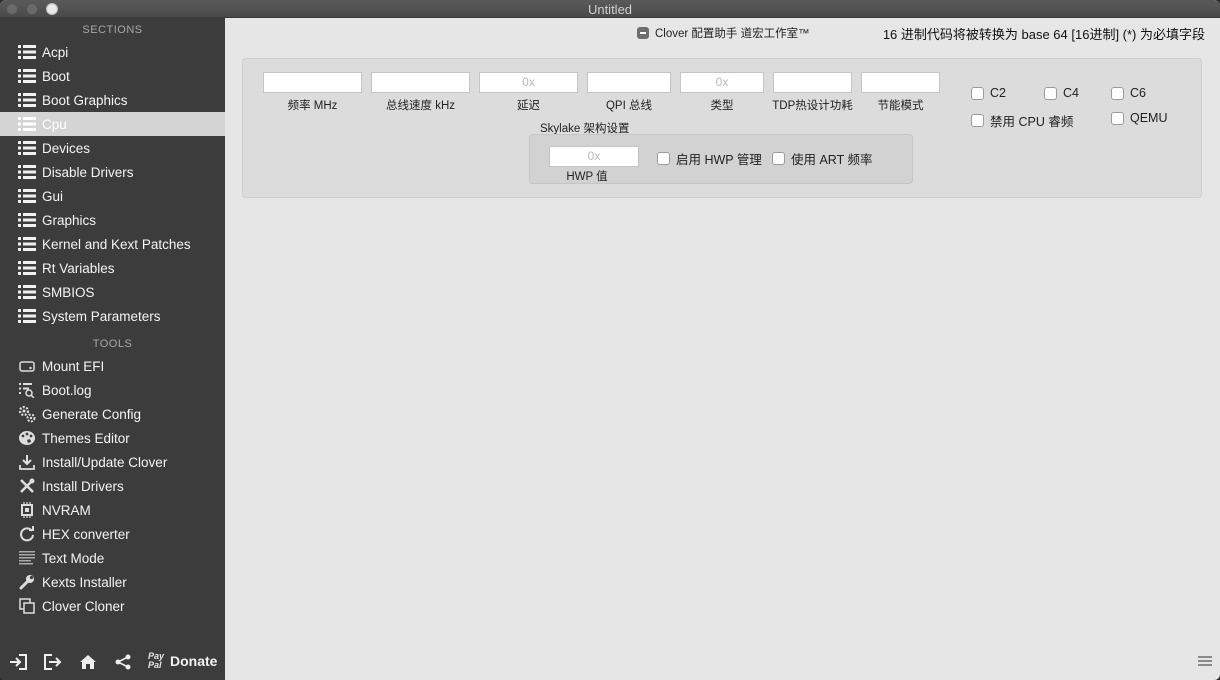  What do you see at coordinates (900, 106) in the screenshot?
I see `saving-mode-label: 节能模式` at bounding box center [900, 106].